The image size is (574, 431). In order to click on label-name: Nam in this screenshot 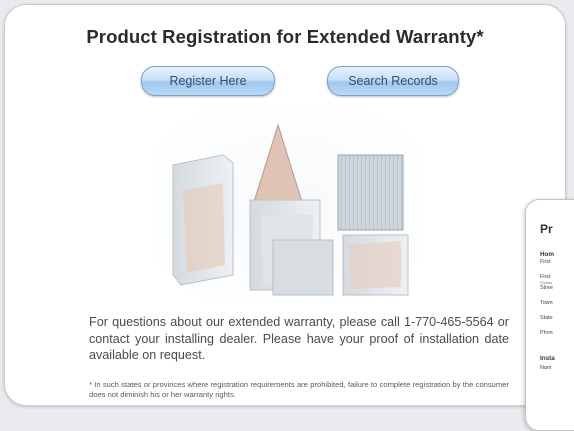, I will do `click(546, 368)`.